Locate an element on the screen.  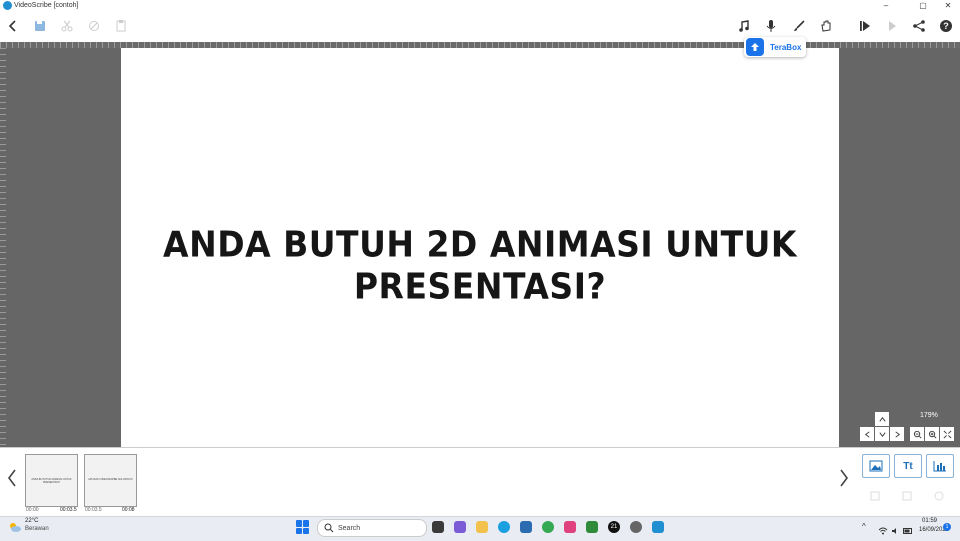
back-icon is located at coordinates (13, 26).